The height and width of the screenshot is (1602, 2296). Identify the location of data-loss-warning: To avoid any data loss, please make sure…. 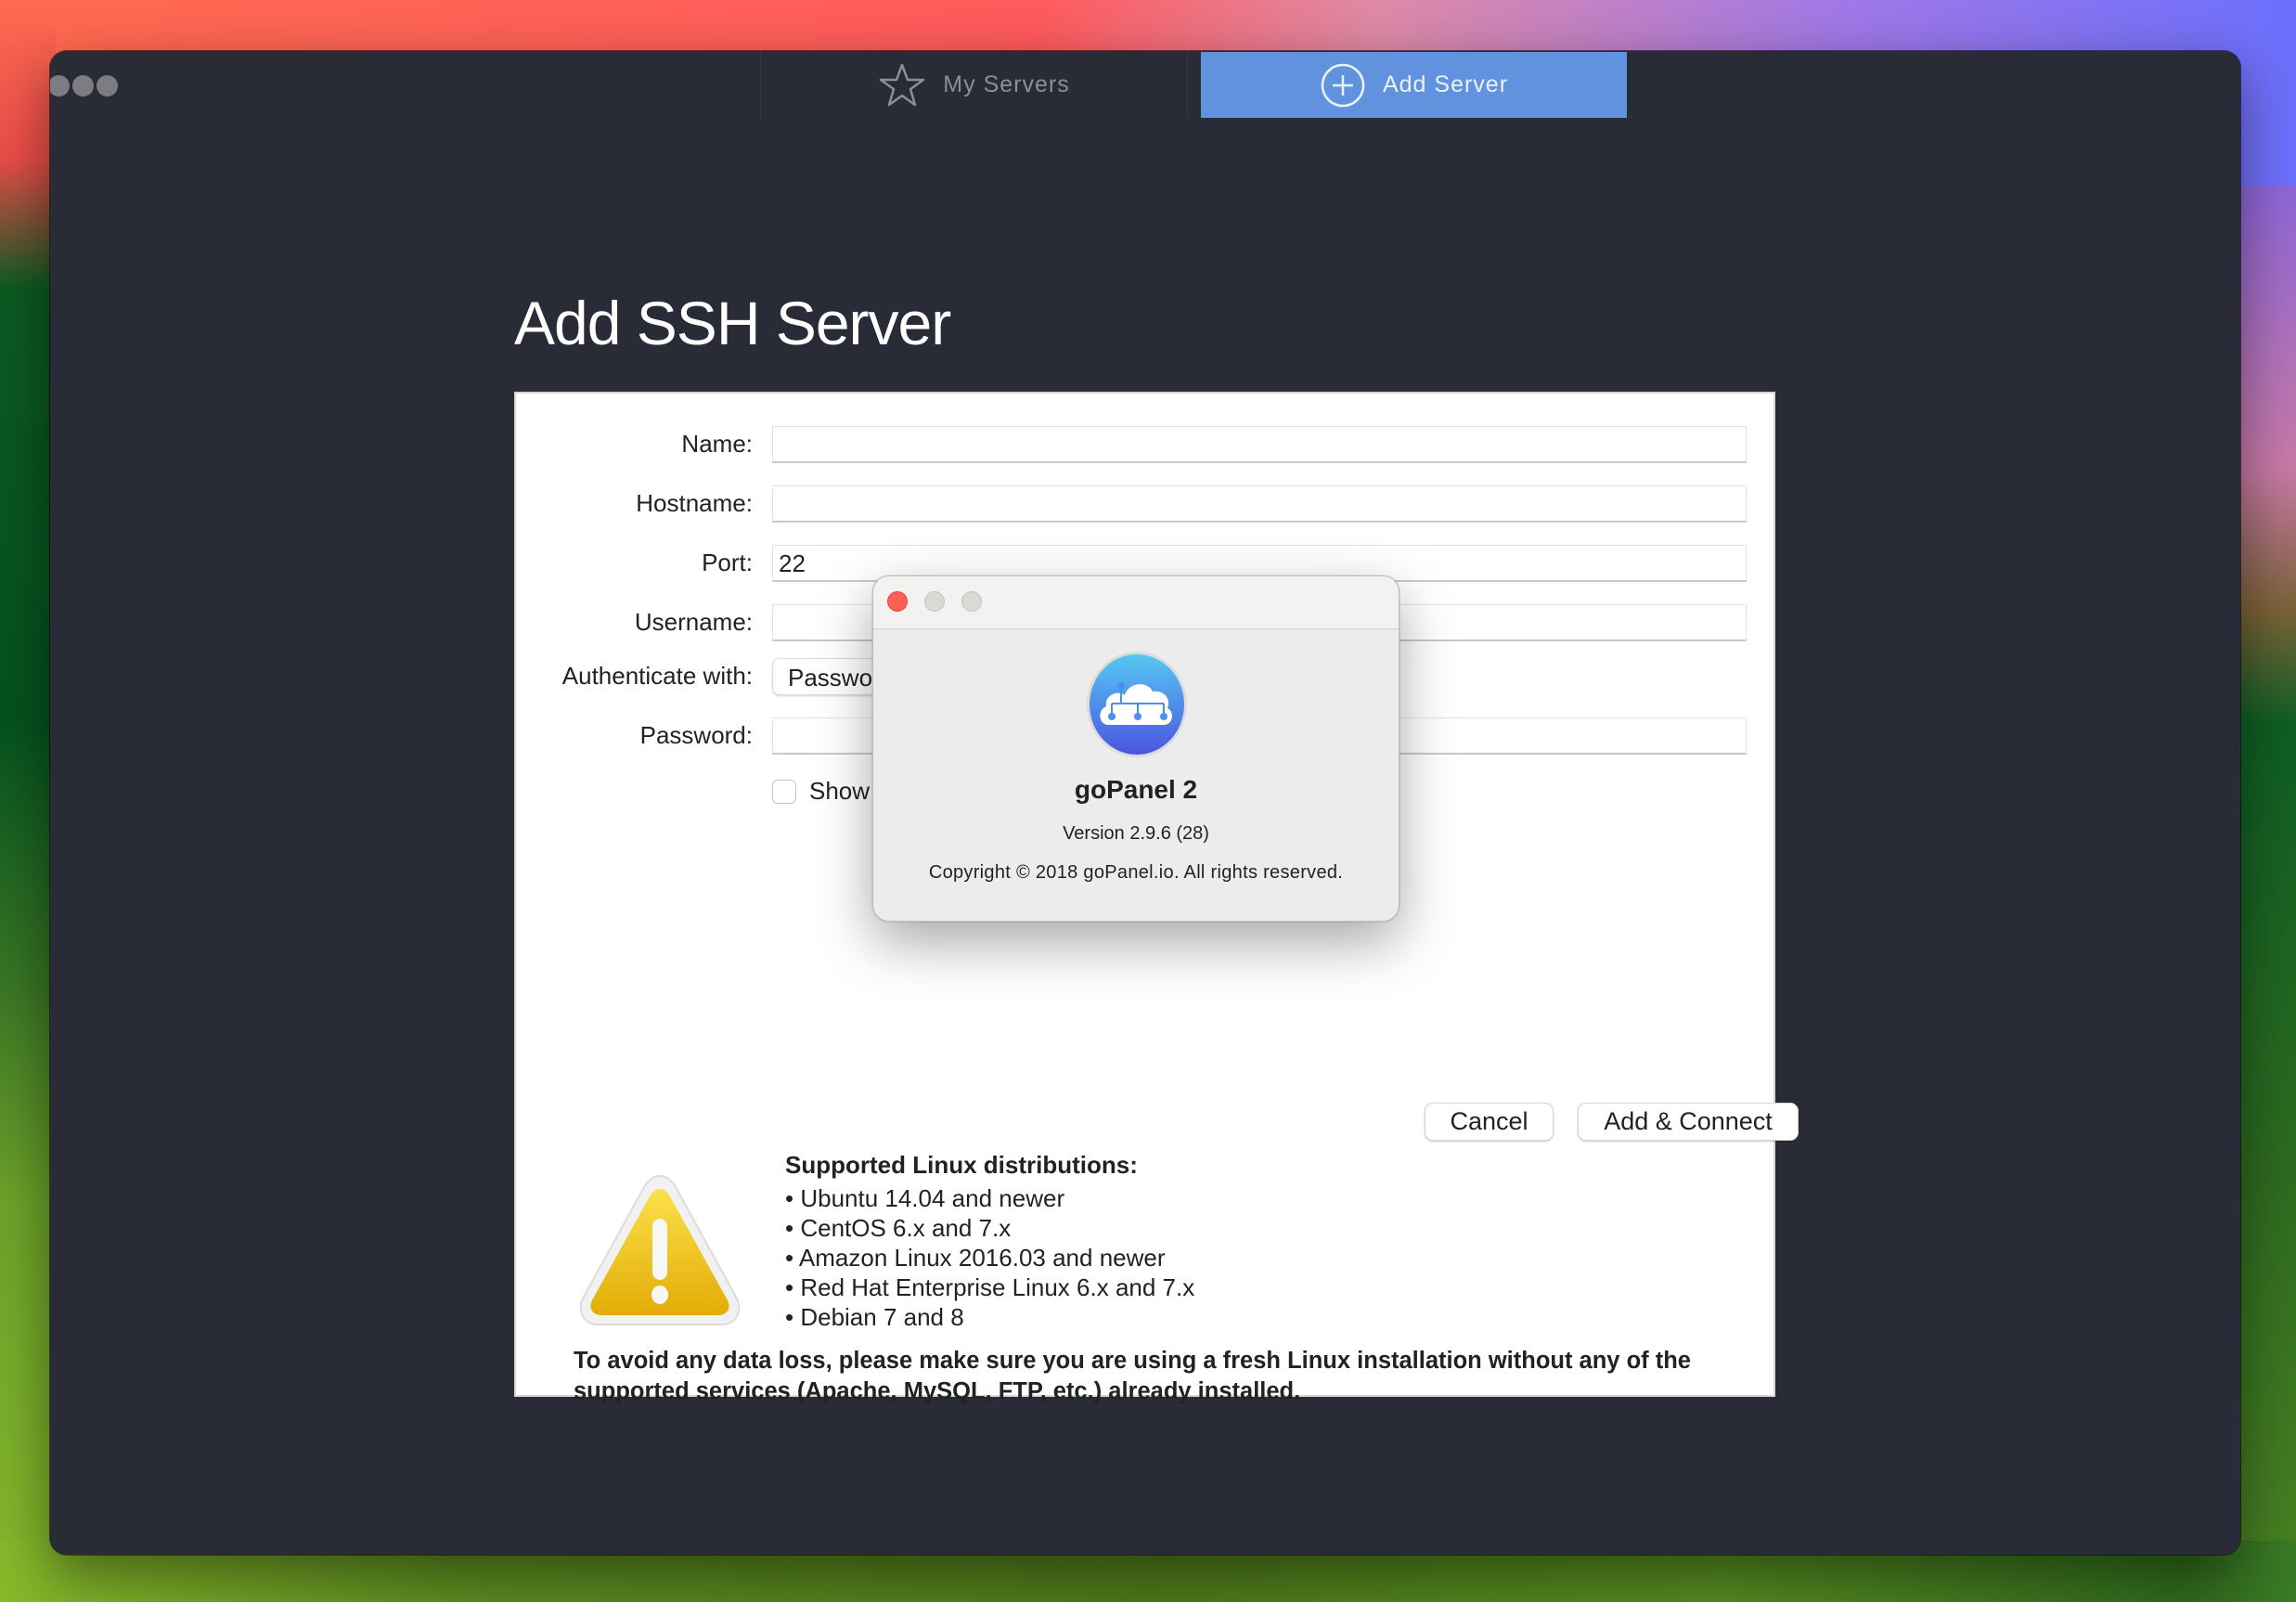
(1132, 1376).